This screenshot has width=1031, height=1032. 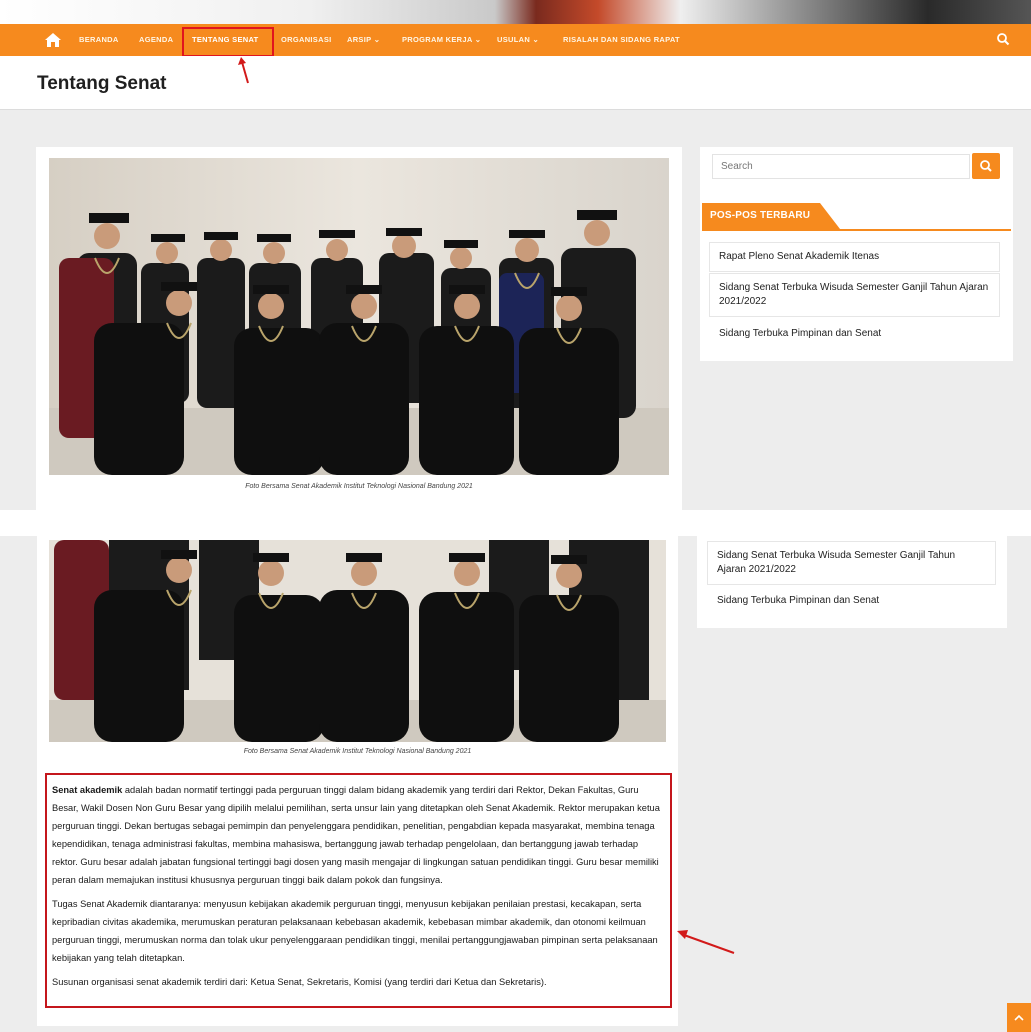 What do you see at coordinates (854, 257) in the screenshot?
I see `recent-post-link: Rapat Pleno Senat Akademik Itenas` at bounding box center [854, 257].